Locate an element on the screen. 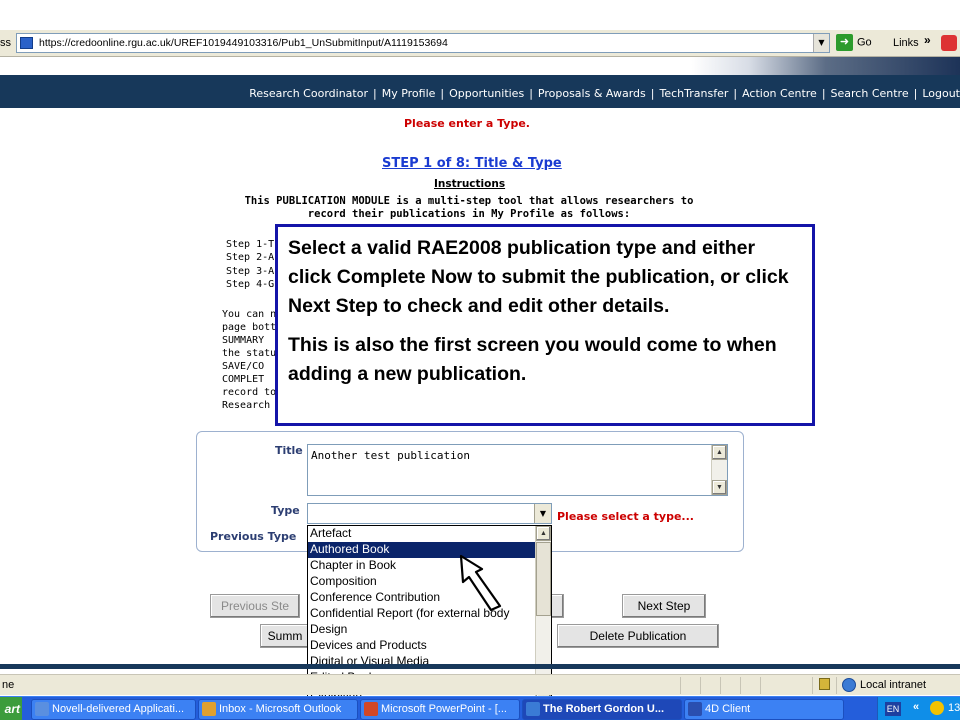 The height and width of the screenshot is (720, 960). title-textarea: Another test publication ▲ ▼ is located at coordinates (517, 470).